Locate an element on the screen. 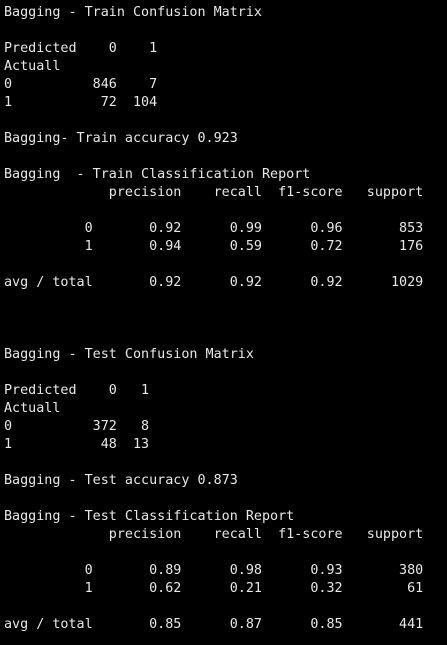  test-accuracy: Bagging - Test accuracy 0.873 is located at coordinates (121, 480).